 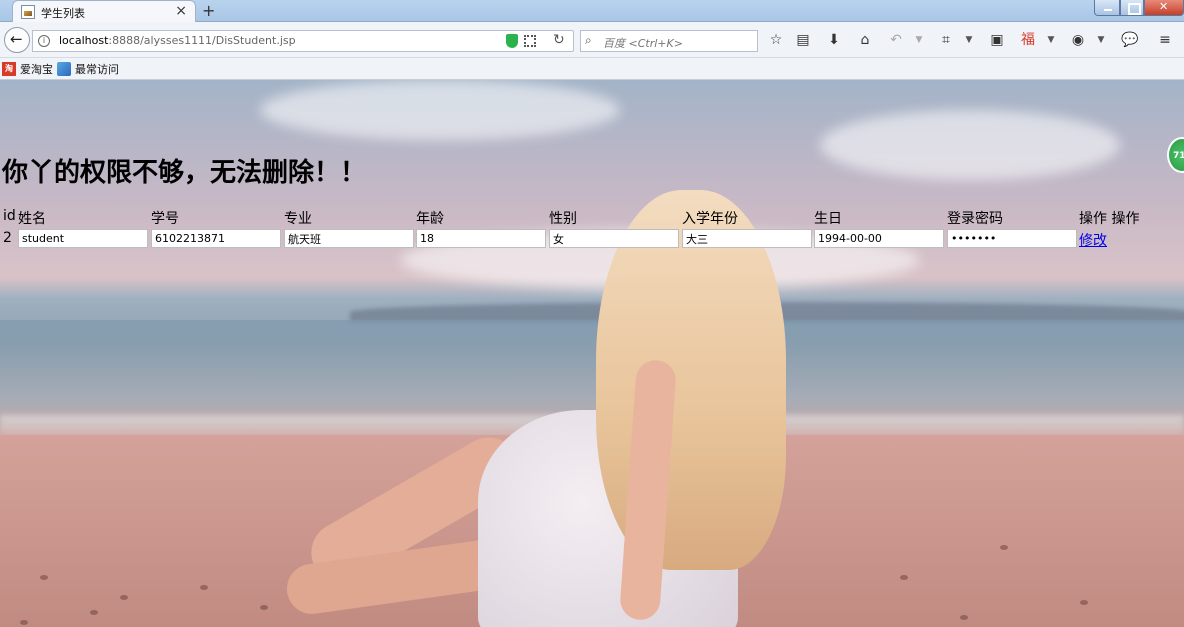 What do you see at coordinates (592, 11) in the screenshot?
I see `tab-strip: 学生列表 × +` at bounding box center [592, 11].